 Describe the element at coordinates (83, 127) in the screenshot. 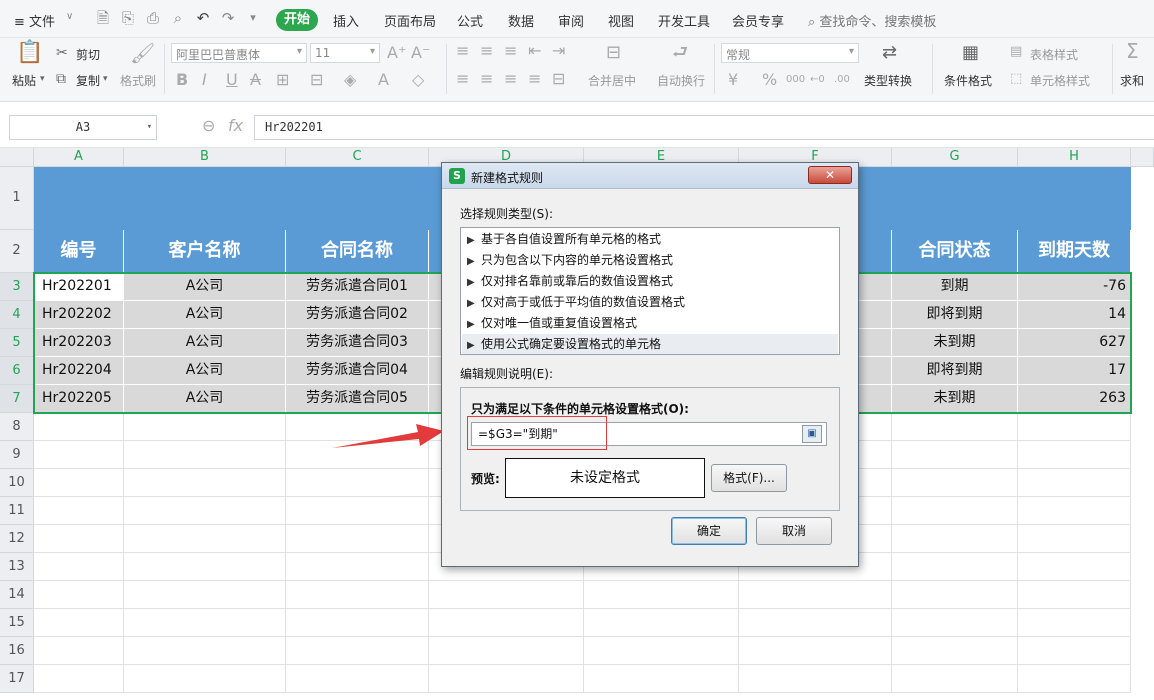

I see `name-box: A3 ▾` at that location.